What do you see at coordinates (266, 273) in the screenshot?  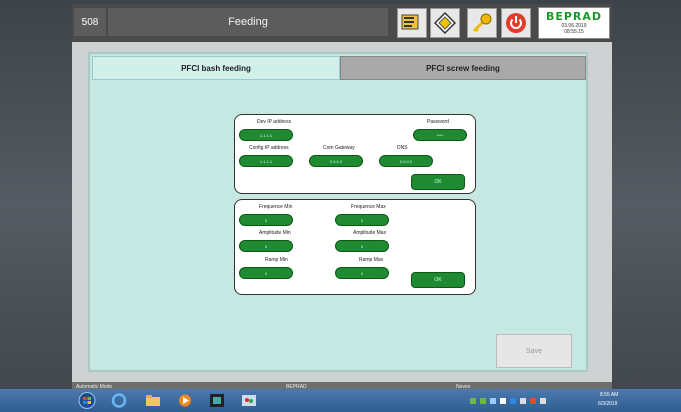 I see `ramp-min-field: 0` at bounding box center [266, 273].